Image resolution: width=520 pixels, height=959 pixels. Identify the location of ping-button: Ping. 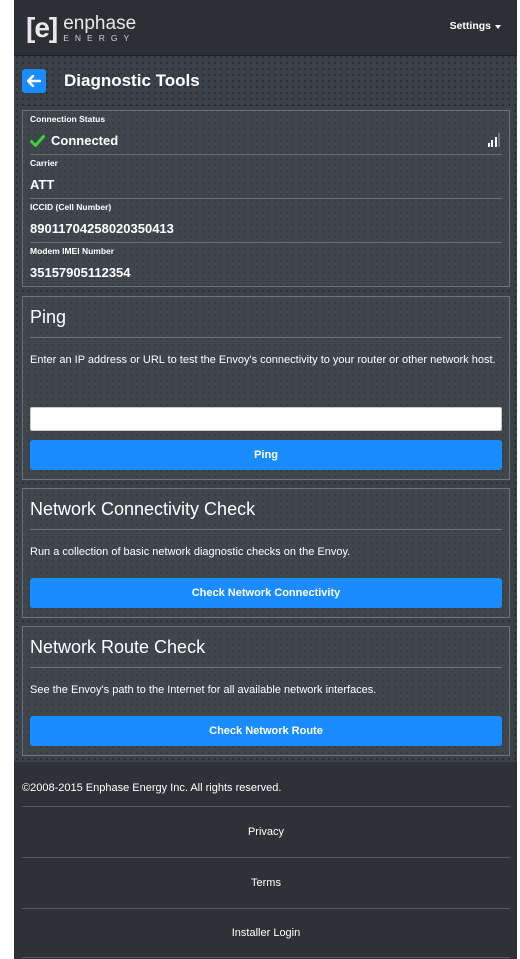
(266, 455).